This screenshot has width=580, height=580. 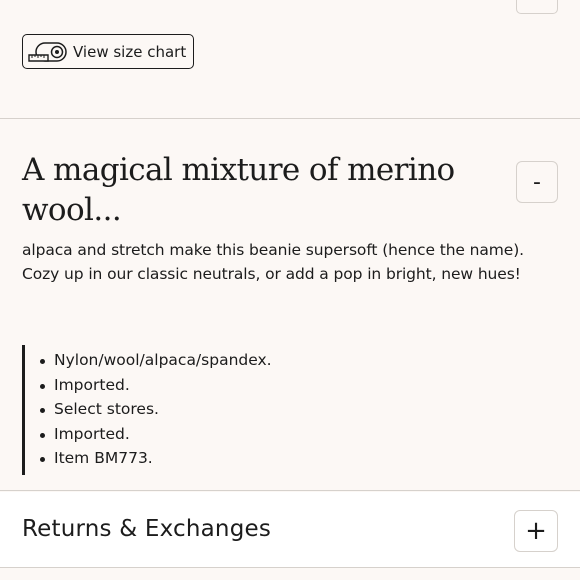 What do you see at coordinates (130, 51) in the screenshot?
I see `size-chart-label: View size chart` at bounding box center [130, 51].